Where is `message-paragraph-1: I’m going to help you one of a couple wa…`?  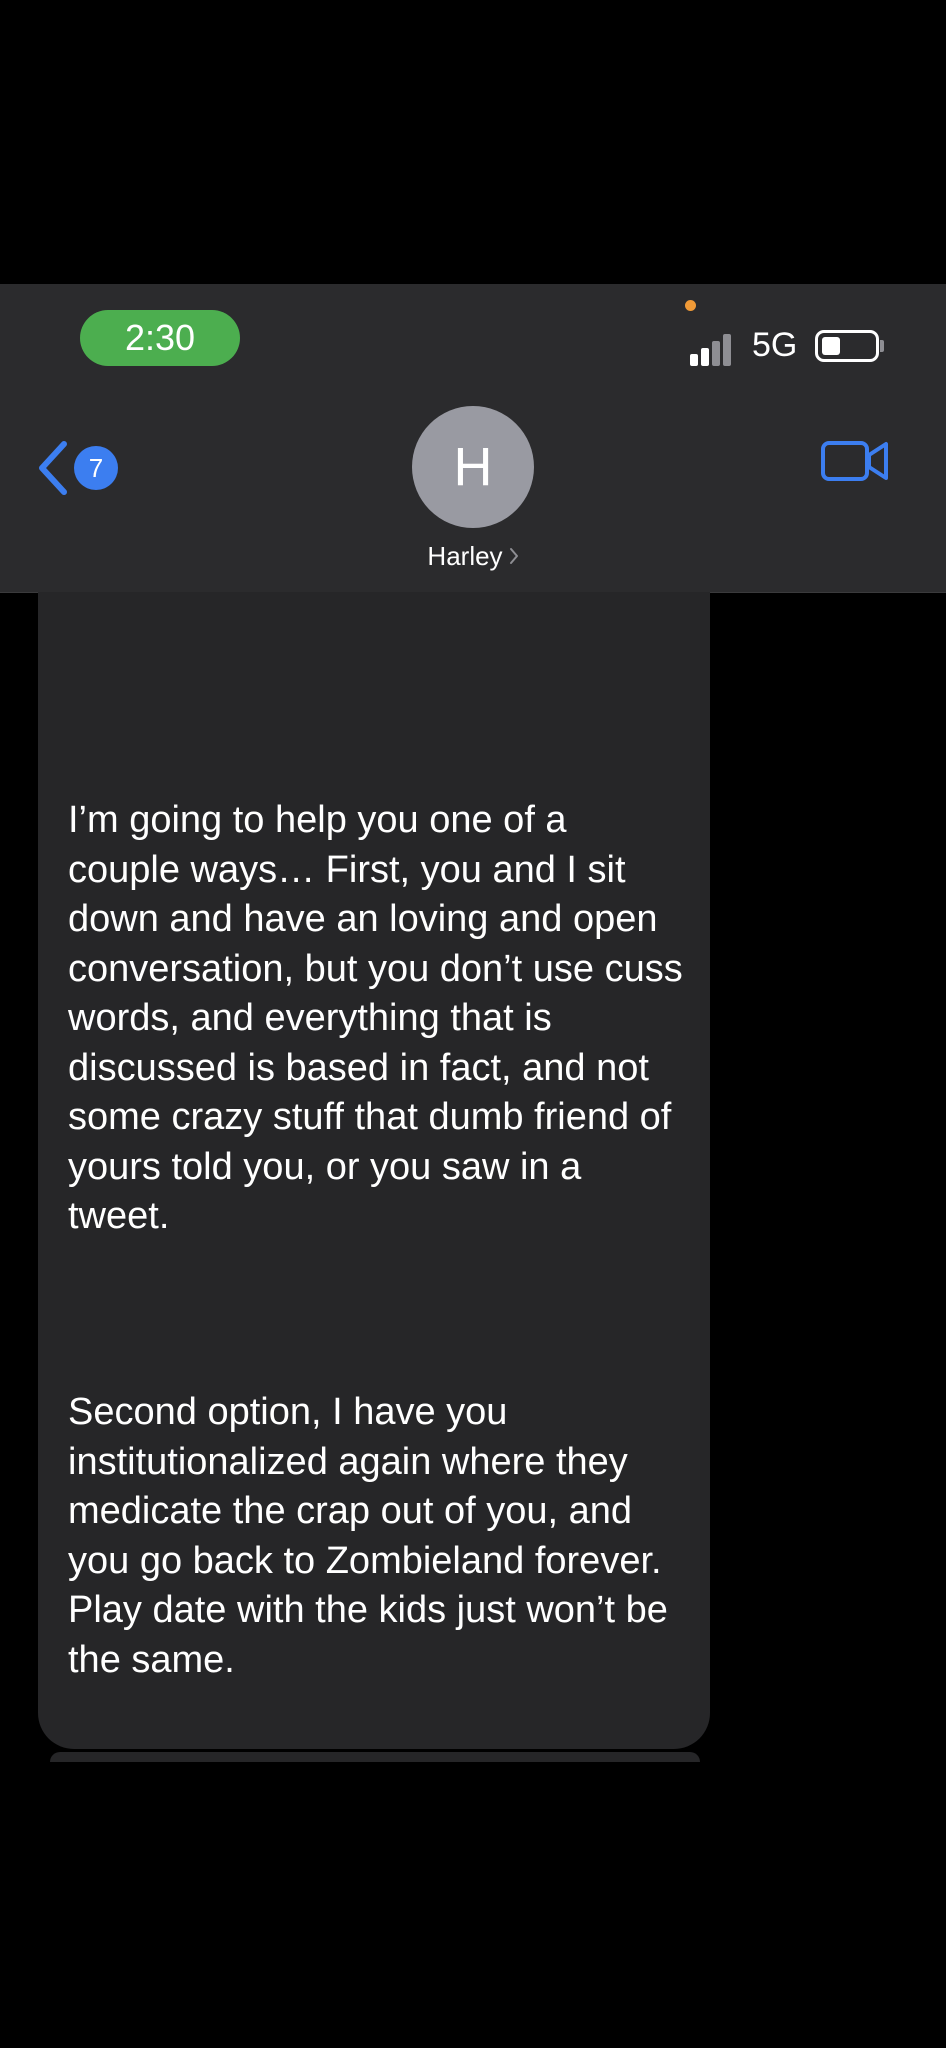 message-paragraph-1: I’m going to help you one of a couple wa… is located at coordinates (381, 1018).